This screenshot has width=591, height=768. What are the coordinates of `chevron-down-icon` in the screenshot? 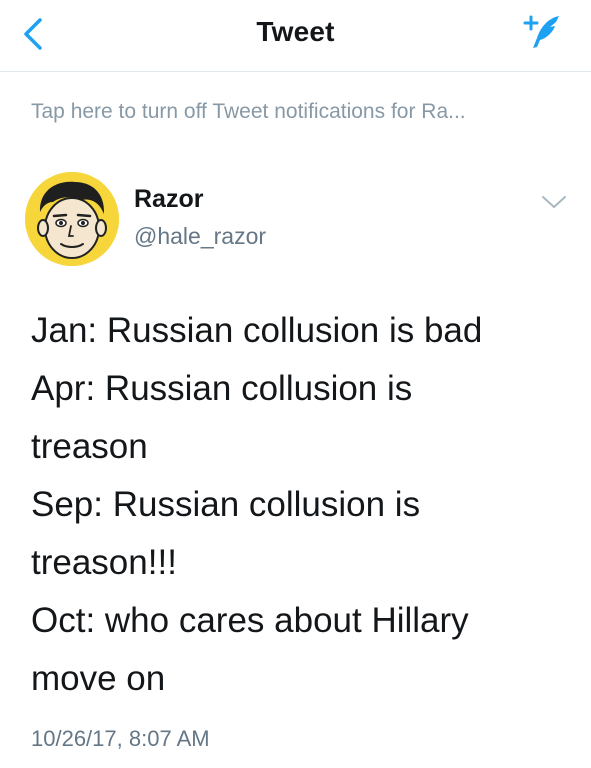 It's located at (554, 202).